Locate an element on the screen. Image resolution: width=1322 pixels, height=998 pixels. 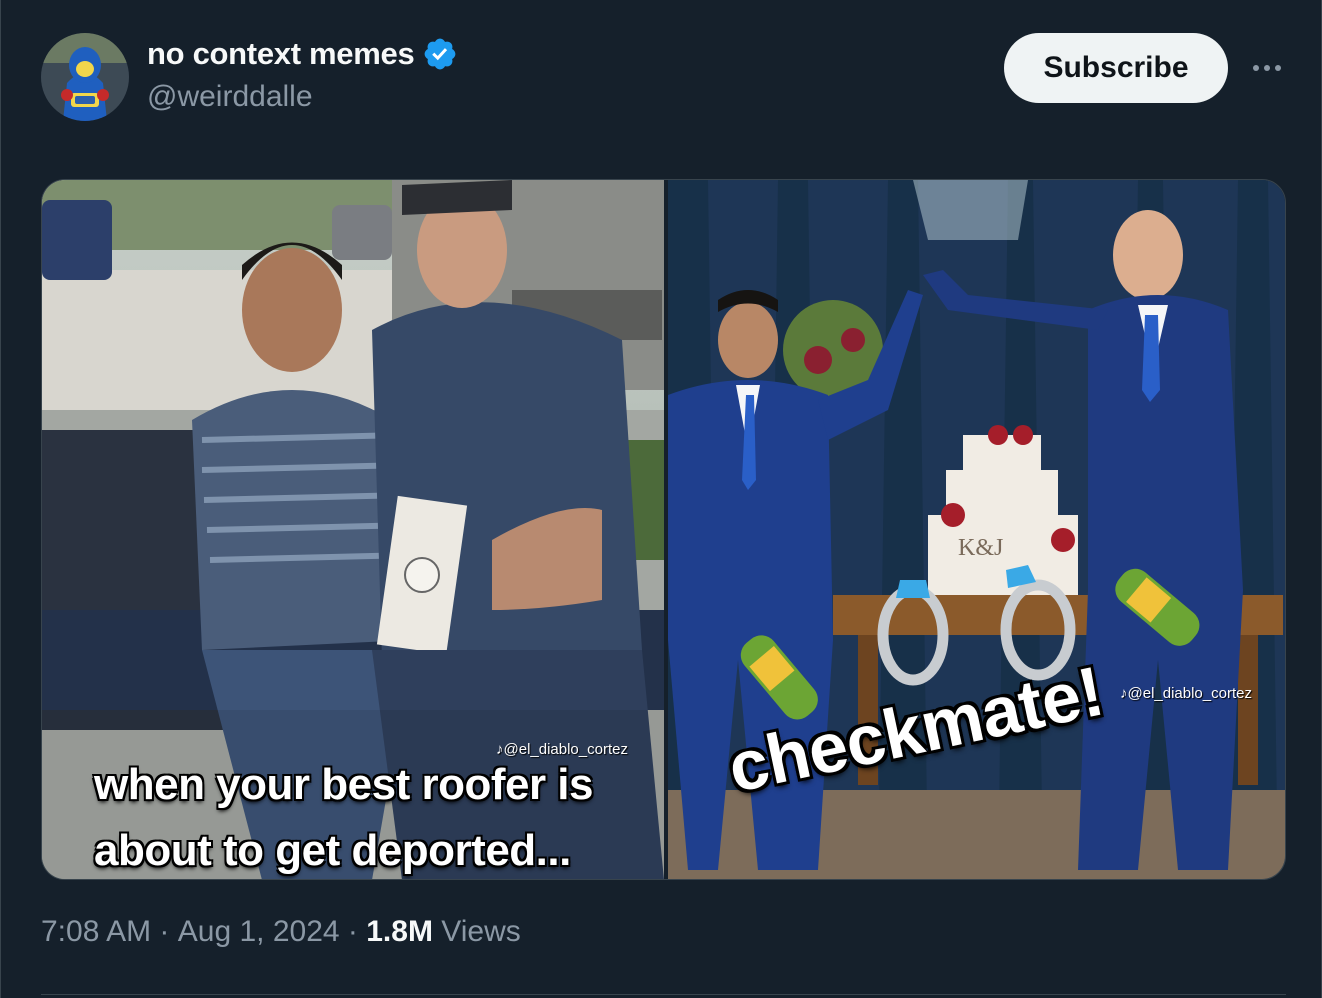
tweet-time: 7:08 AM is located at coordinates (96, 932).